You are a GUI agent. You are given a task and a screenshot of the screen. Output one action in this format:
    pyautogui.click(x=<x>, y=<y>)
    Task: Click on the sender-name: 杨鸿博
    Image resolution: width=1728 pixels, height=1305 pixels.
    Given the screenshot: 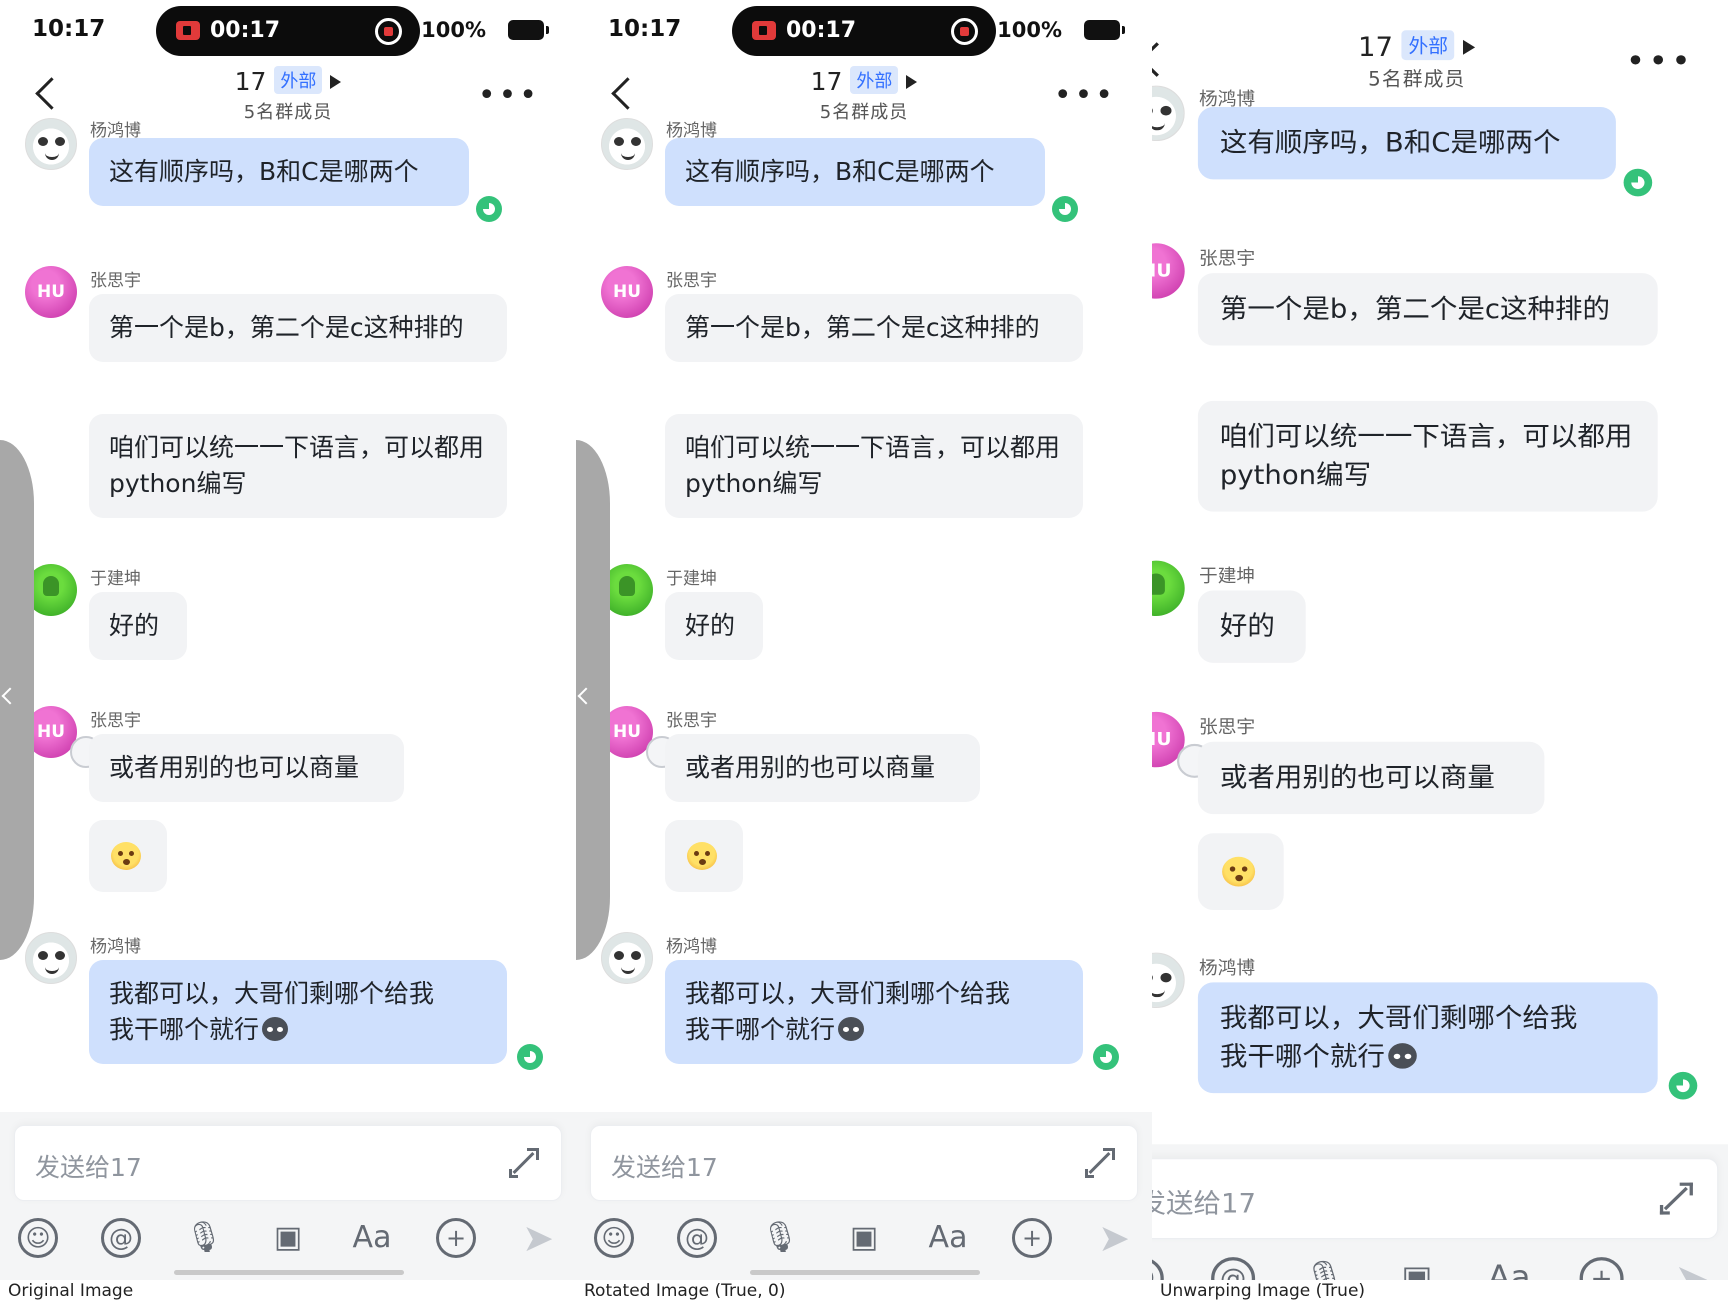 What is the action you would take?
    pyautogui.click(x=115, y=947)
    